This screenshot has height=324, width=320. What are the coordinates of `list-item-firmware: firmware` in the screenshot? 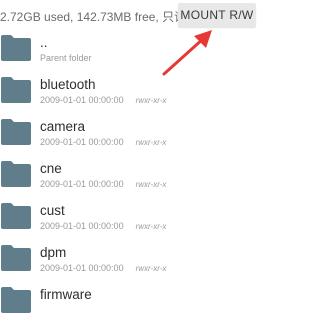 It's located at (150, 303).